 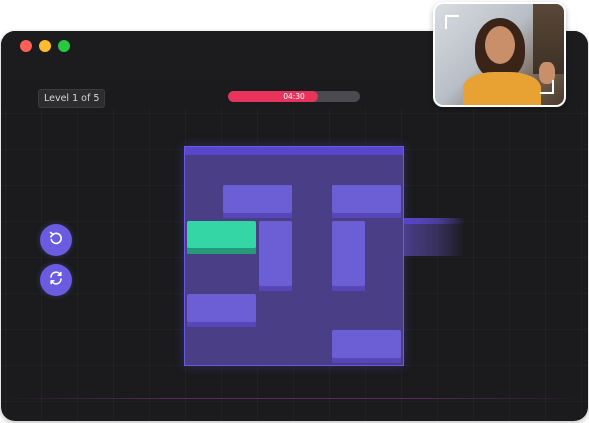 What do you see at coordinates (500, 45) in the screenshot?
I see `webcam-person-face` at bounding box center [500, 45].